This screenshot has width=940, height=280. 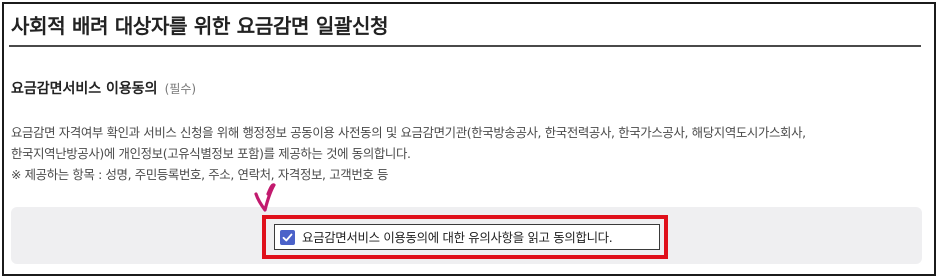 What do you see at coordinates (180, 89) in the screenshot?
I see `required-label: (필수)` at bounding box center [180, 89].